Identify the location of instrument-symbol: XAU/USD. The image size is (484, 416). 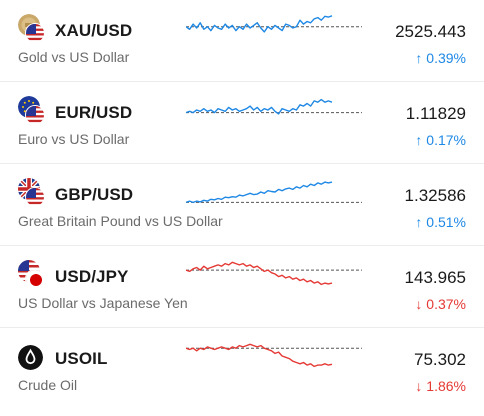
(94, 30).